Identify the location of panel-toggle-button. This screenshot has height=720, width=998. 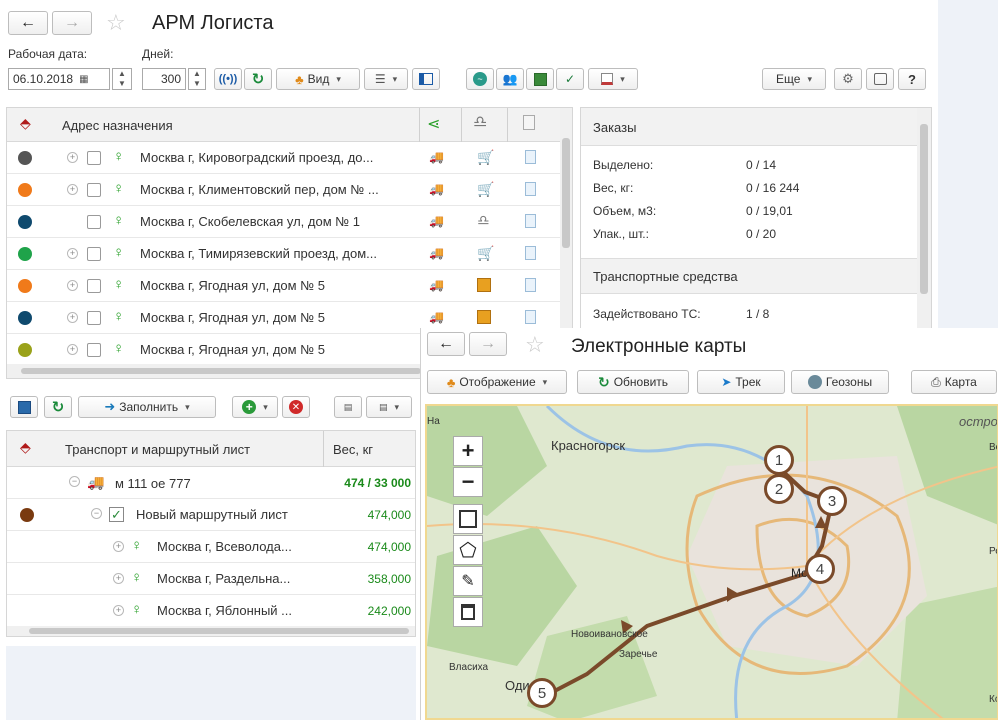
(426, 79).